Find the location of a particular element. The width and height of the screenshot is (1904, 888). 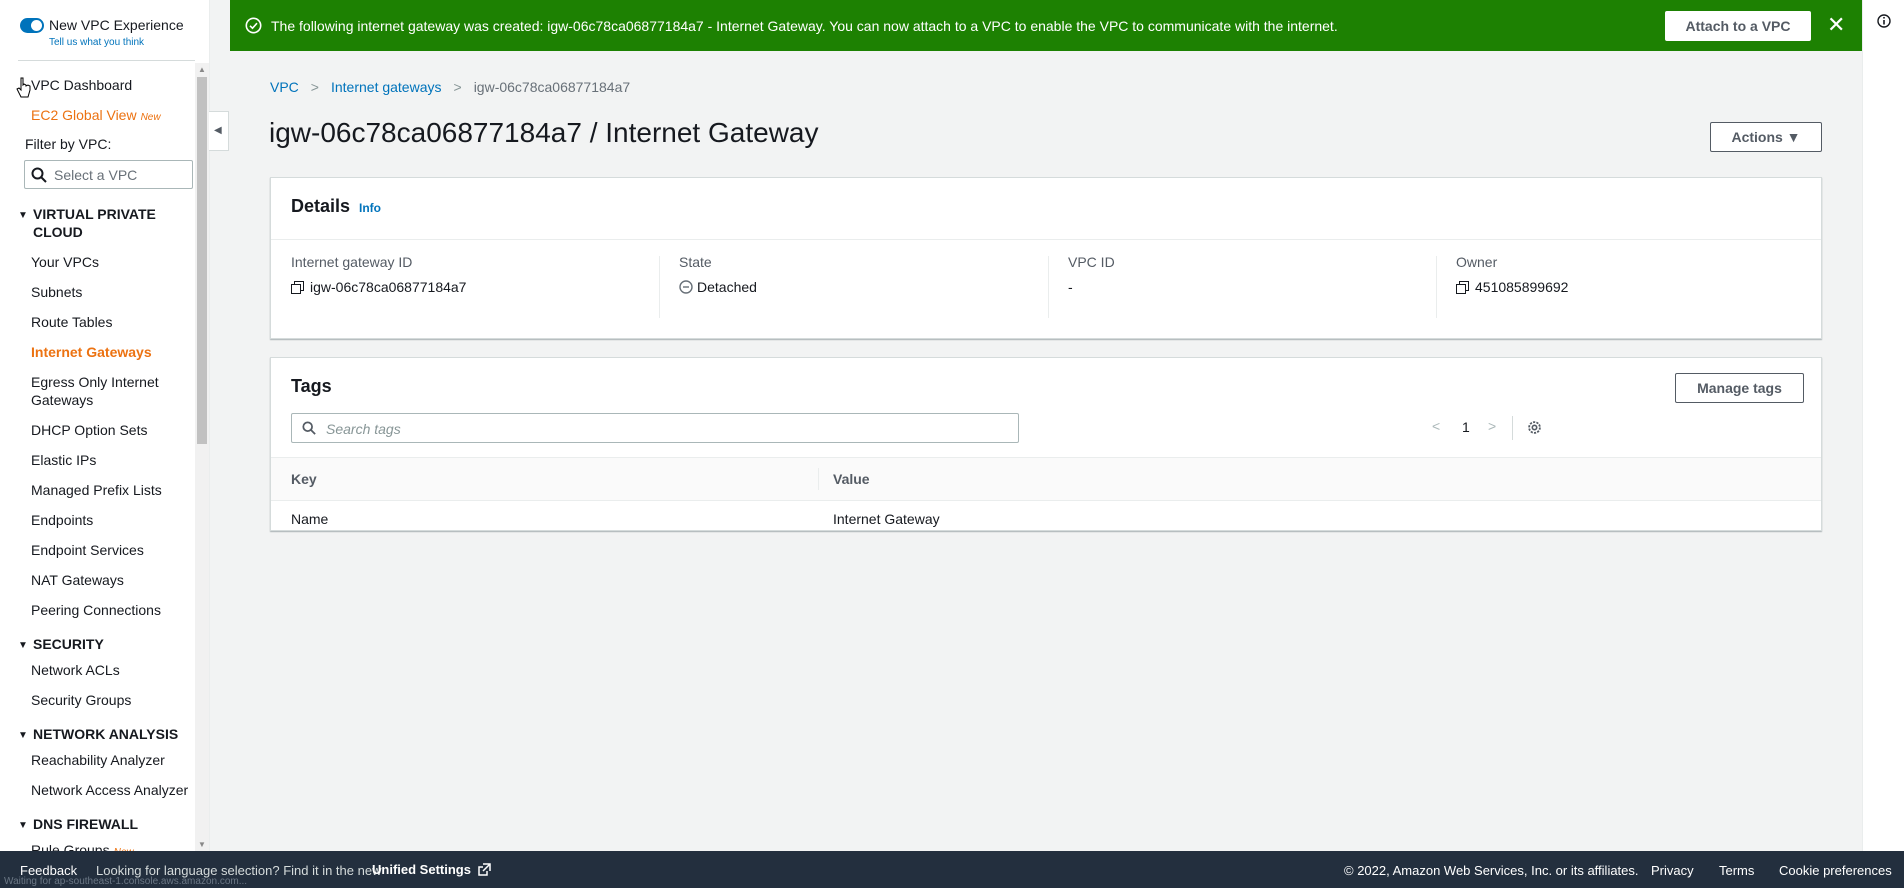

sidebar-item-subnets: Subnets is located at coordinates (56, 292).